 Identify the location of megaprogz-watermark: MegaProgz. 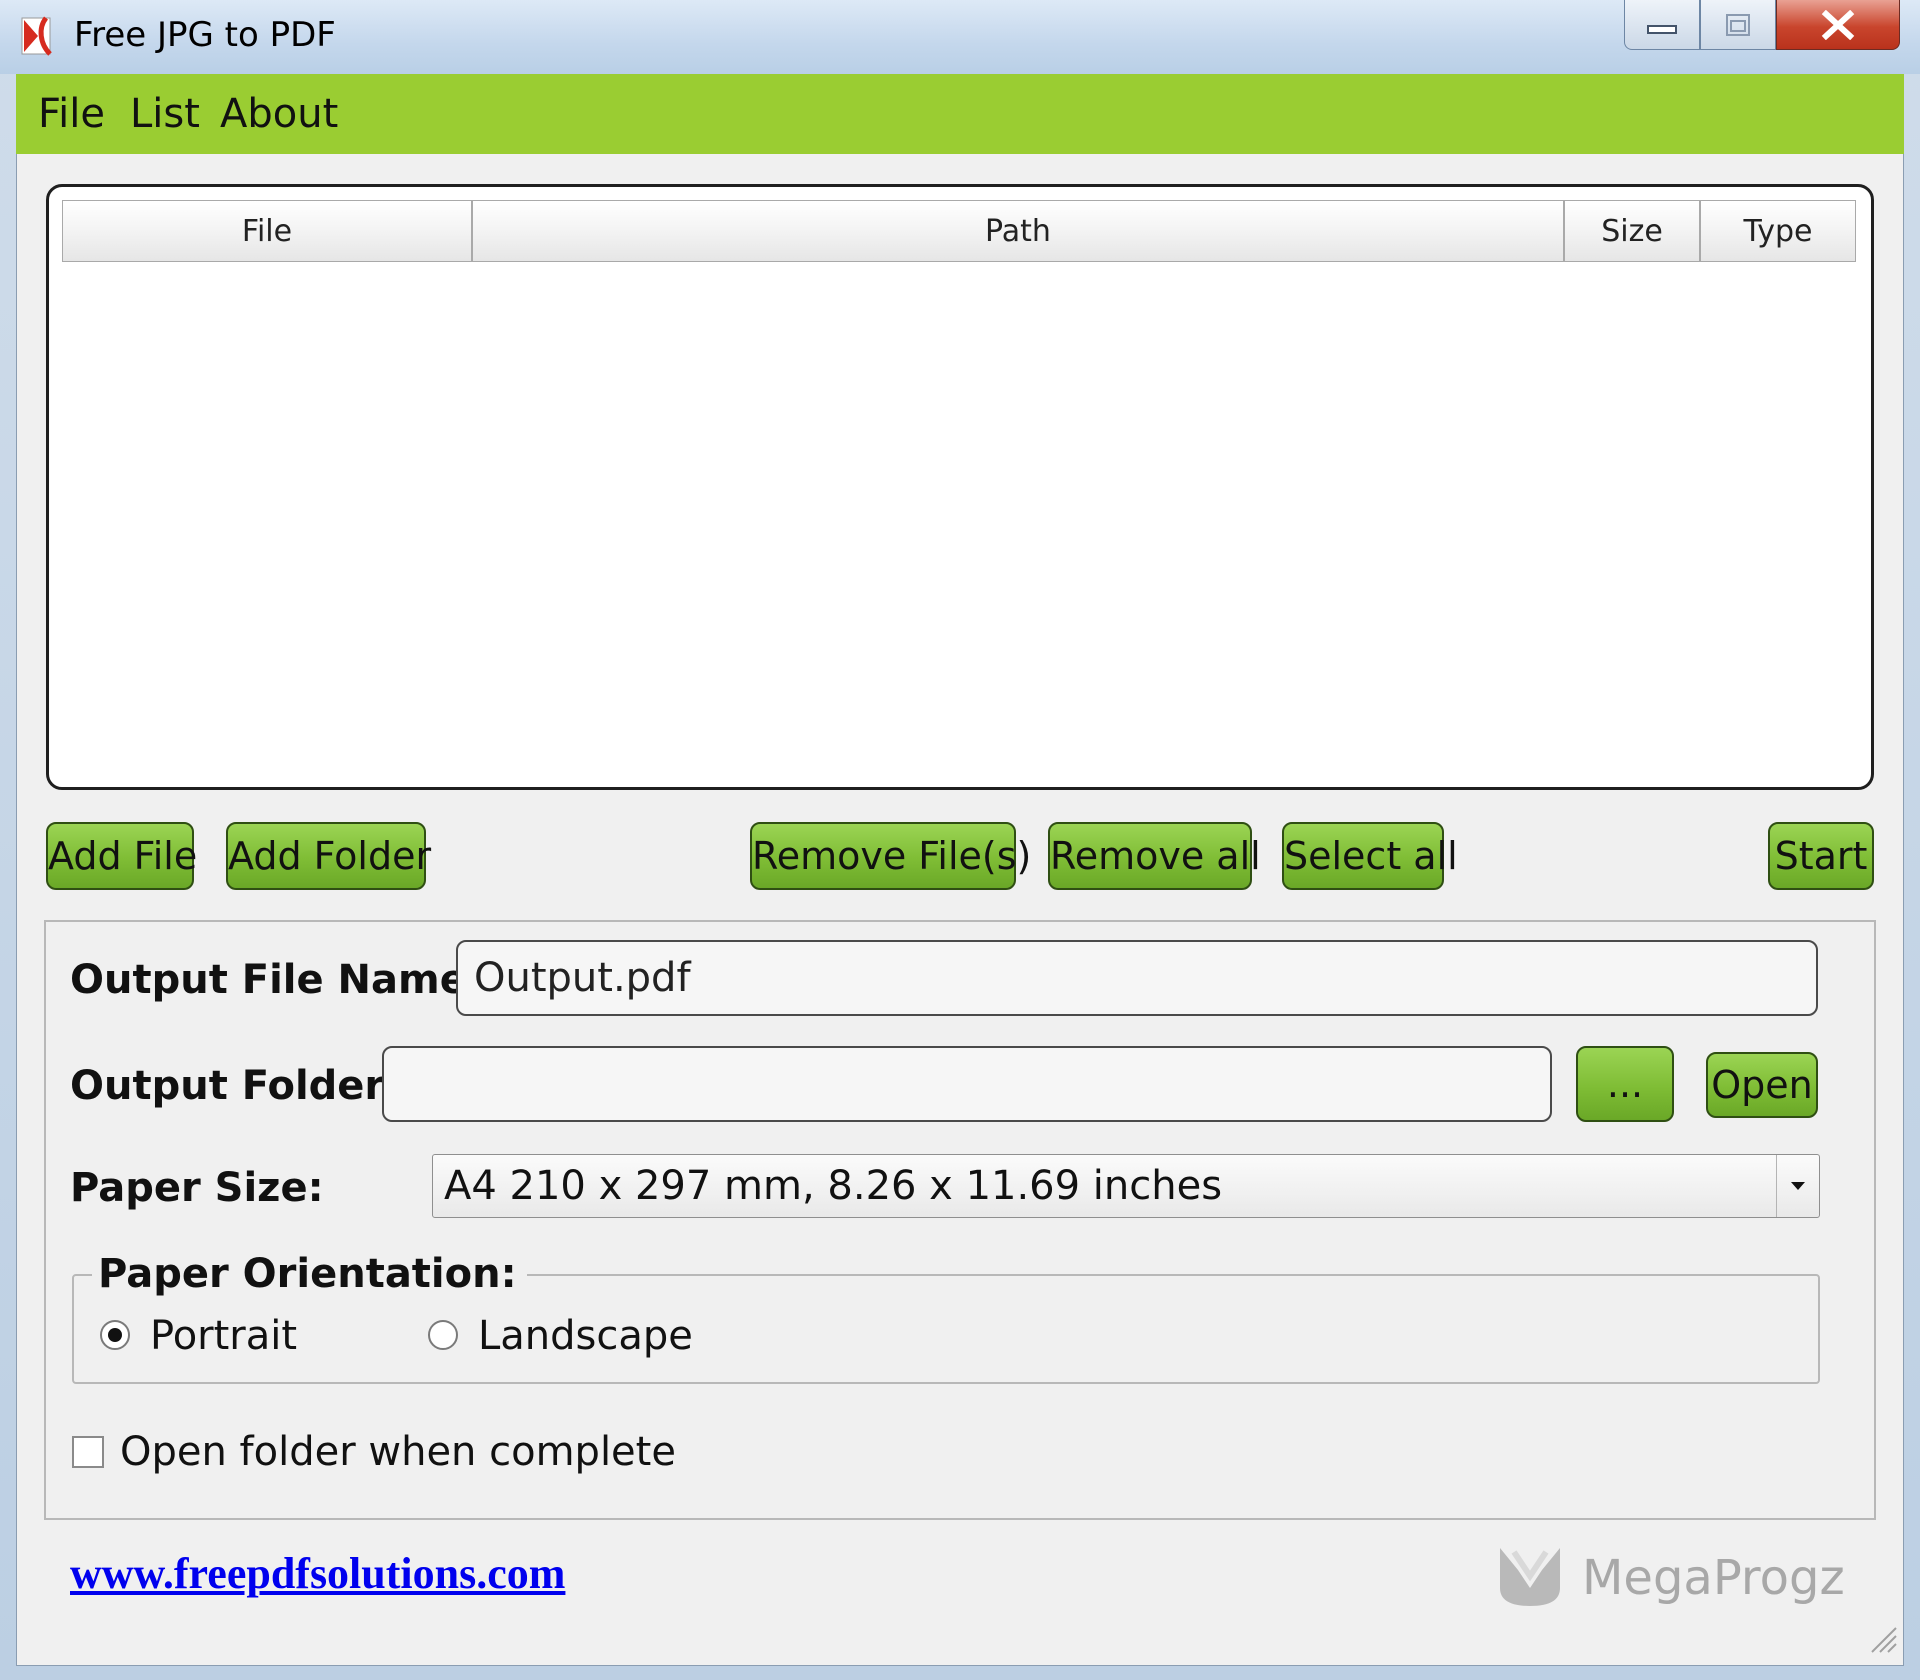
(1713, 1578).